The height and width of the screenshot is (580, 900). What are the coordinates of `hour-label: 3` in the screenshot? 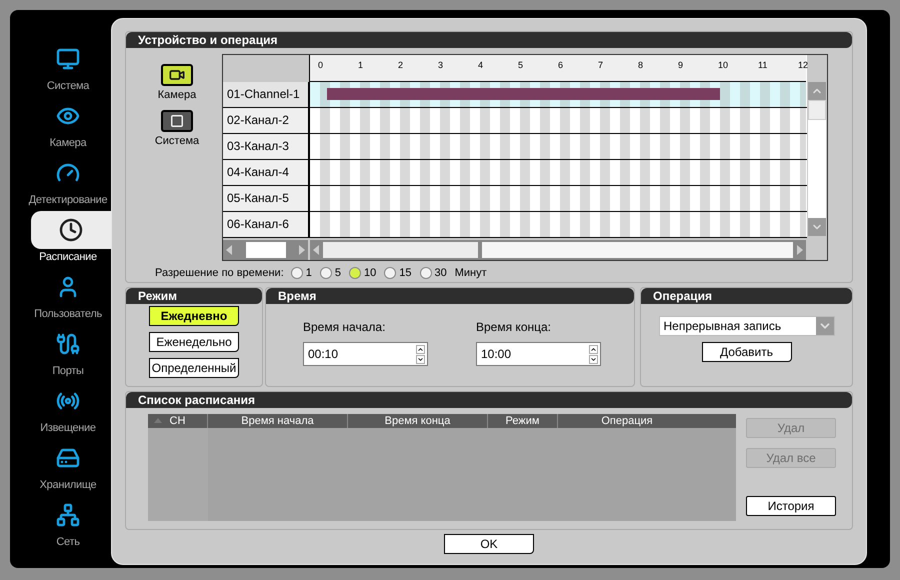 It's located at (441, 65).